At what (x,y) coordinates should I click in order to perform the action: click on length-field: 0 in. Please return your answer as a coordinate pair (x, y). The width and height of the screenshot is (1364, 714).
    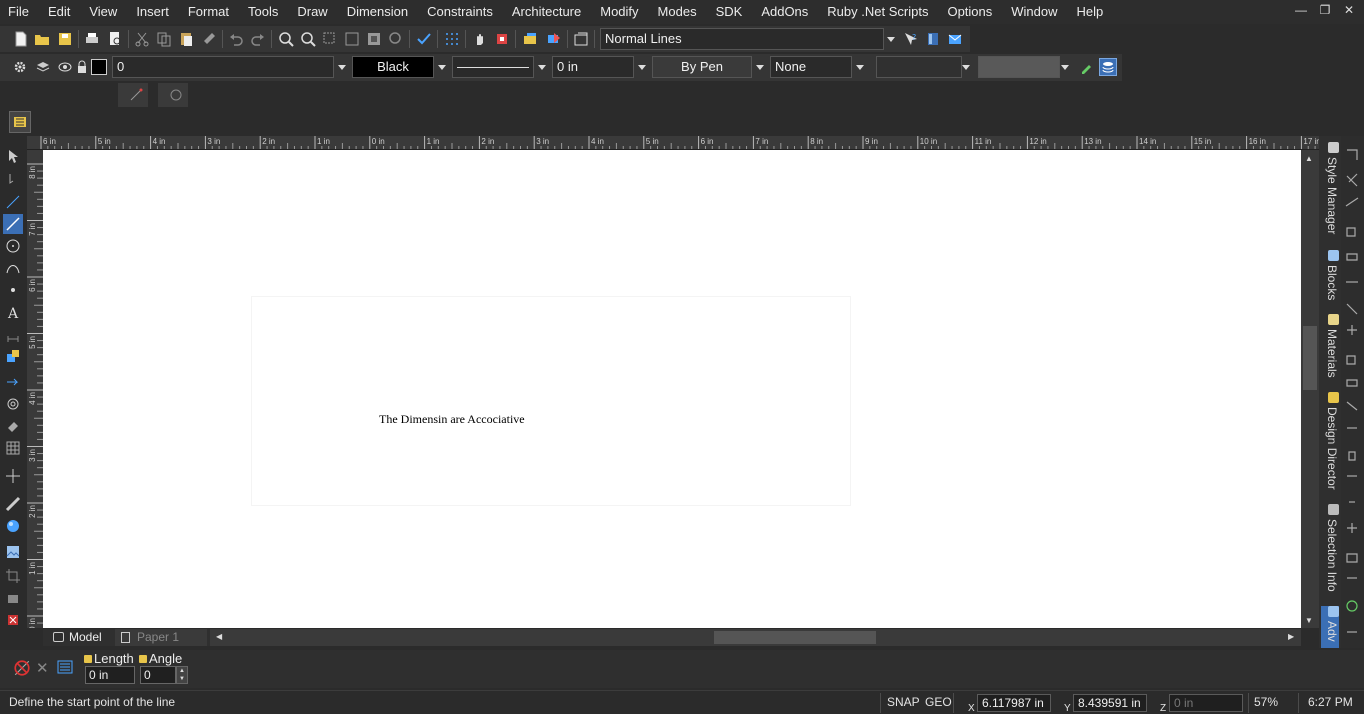
    Looking at the image, I should click on (110, 675).